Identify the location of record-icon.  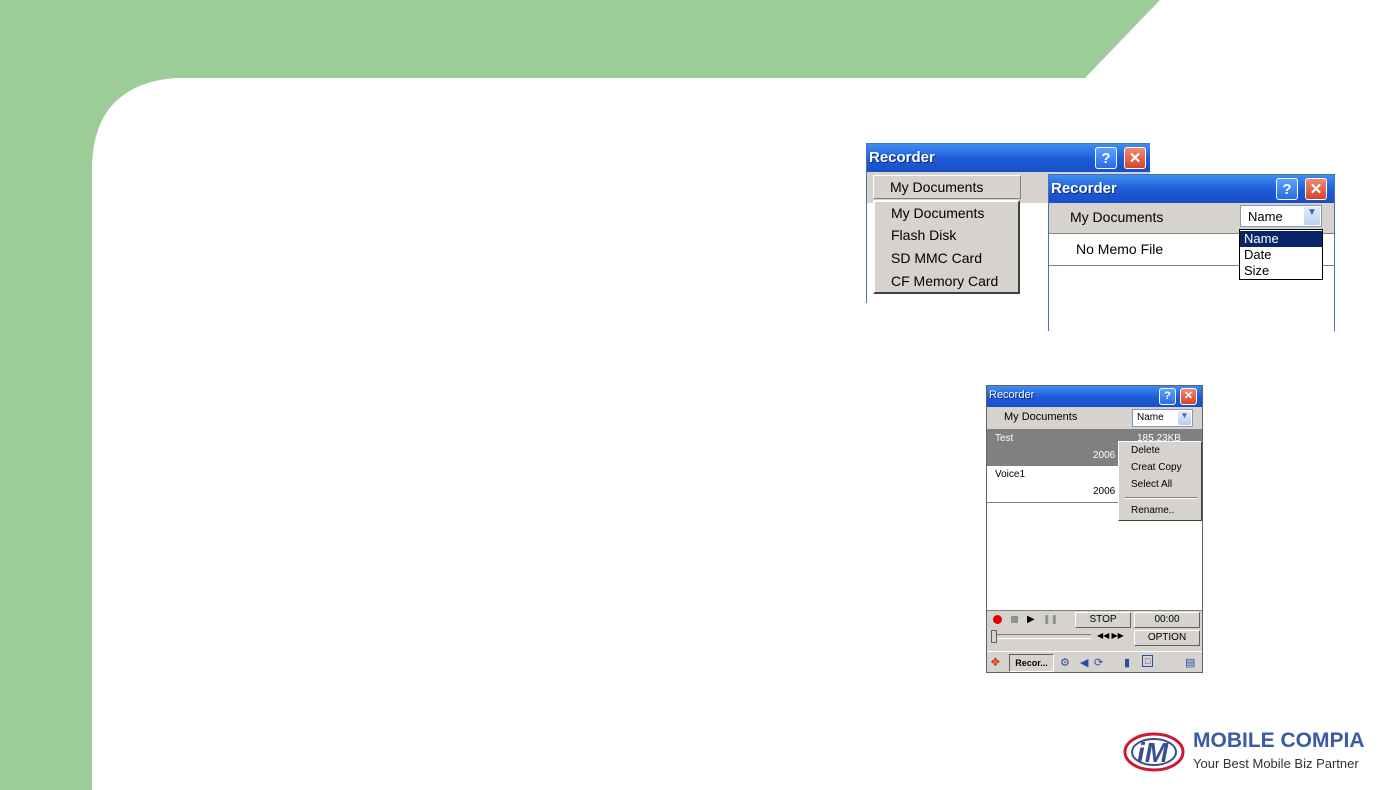
(997, 619).